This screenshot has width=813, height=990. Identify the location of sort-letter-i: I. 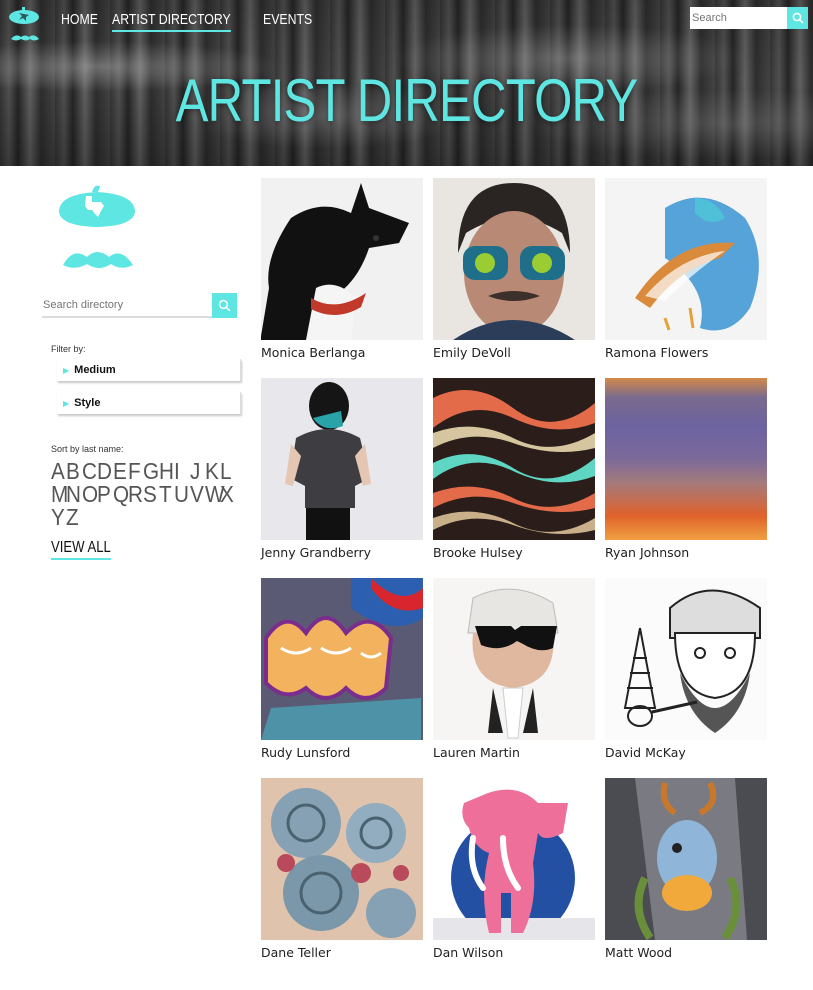
(179, 471).